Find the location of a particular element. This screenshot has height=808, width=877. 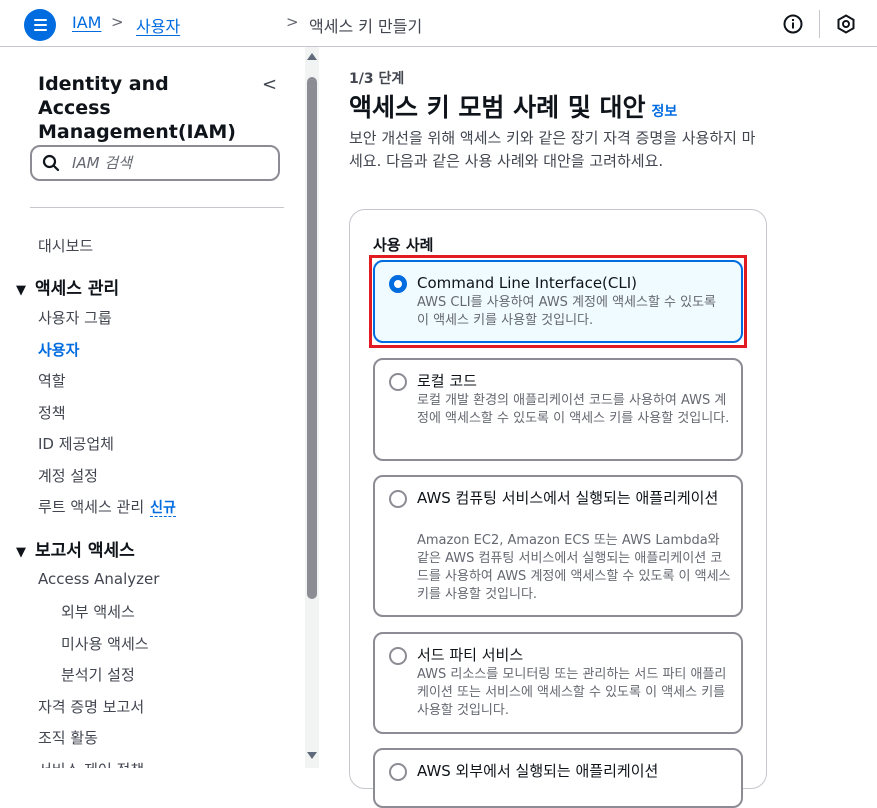

sidebar-section-access-reports: ▼ 보고서 액세스 is located at coordinates (75, 548).